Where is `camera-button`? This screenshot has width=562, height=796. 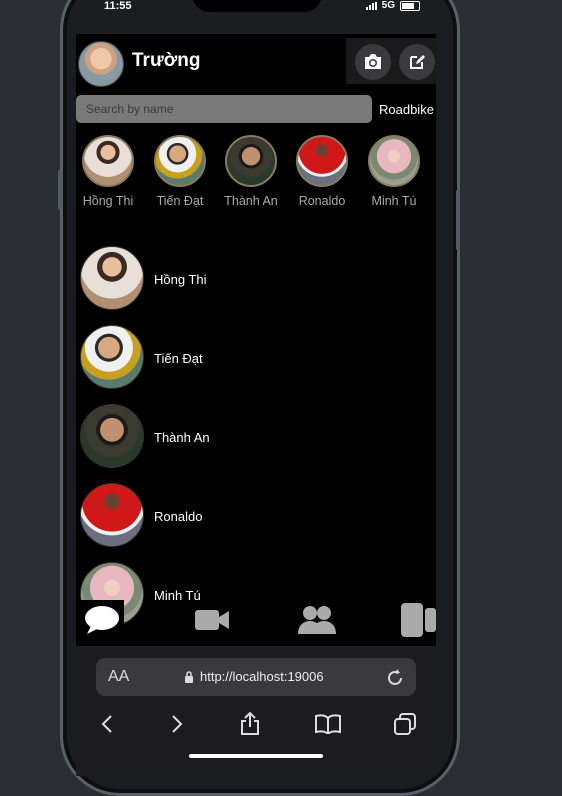 camera-button is located at coordinates (373, 62).